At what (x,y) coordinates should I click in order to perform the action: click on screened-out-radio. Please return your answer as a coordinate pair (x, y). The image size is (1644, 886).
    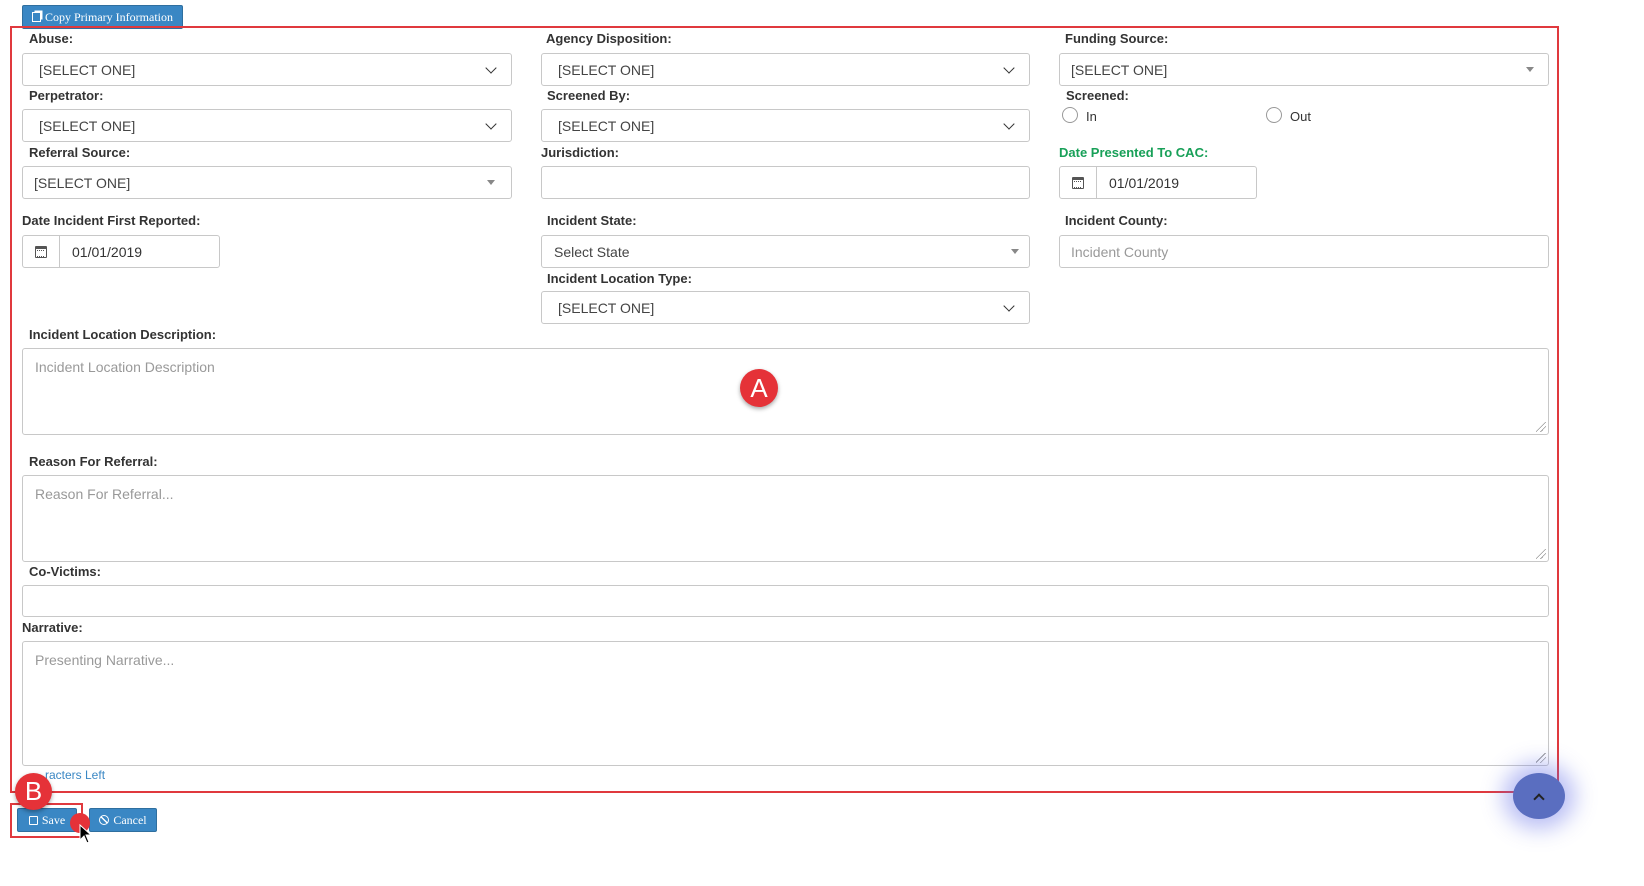
    Looking at the image, I should click on (1274, 115).